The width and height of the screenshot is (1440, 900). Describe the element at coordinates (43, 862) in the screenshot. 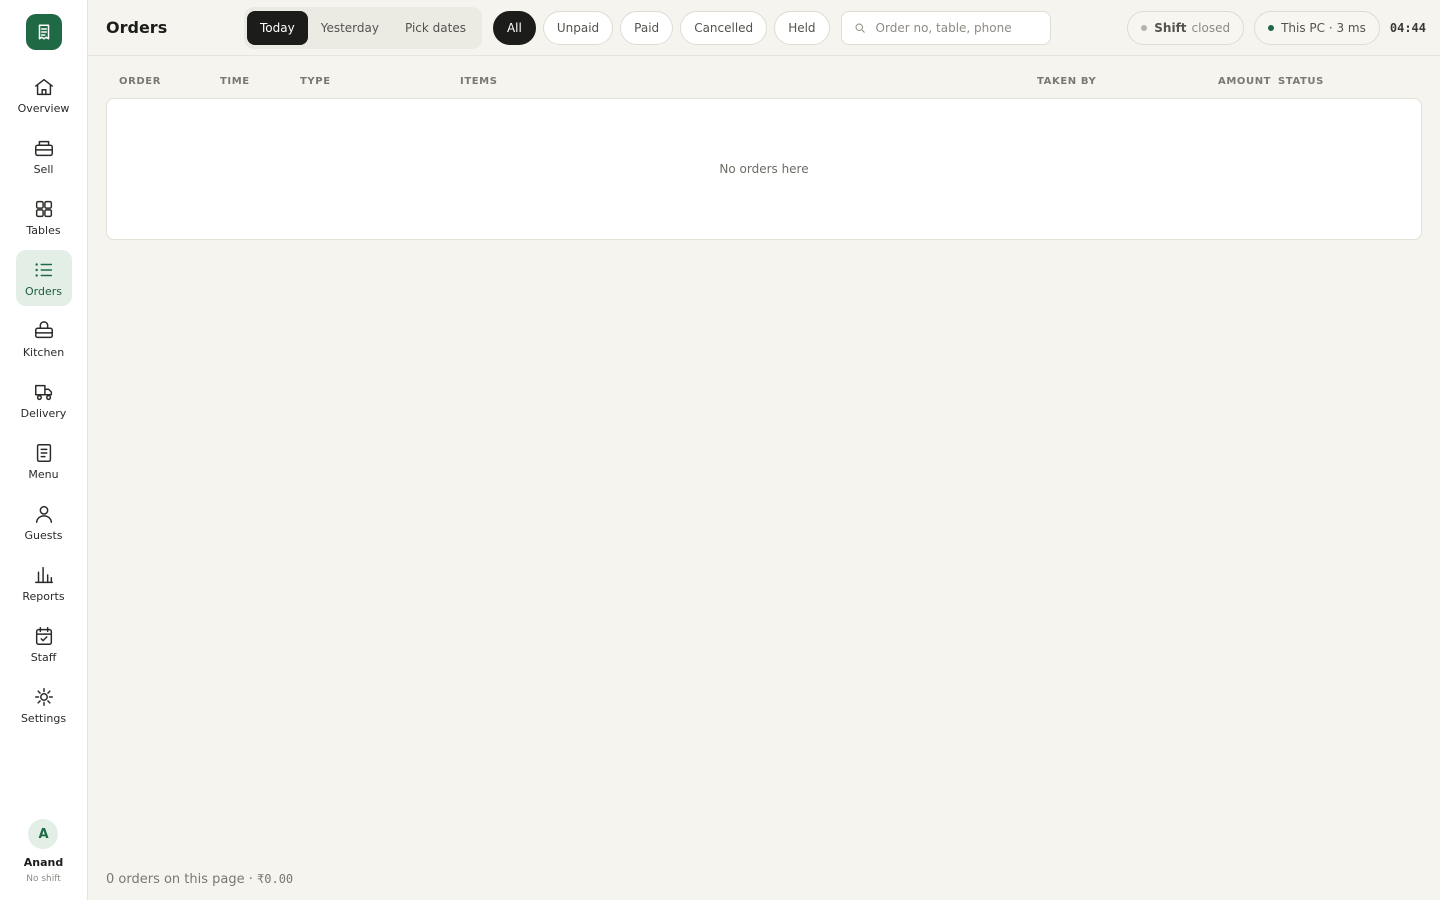

I see `user-name: Anand` at that location.